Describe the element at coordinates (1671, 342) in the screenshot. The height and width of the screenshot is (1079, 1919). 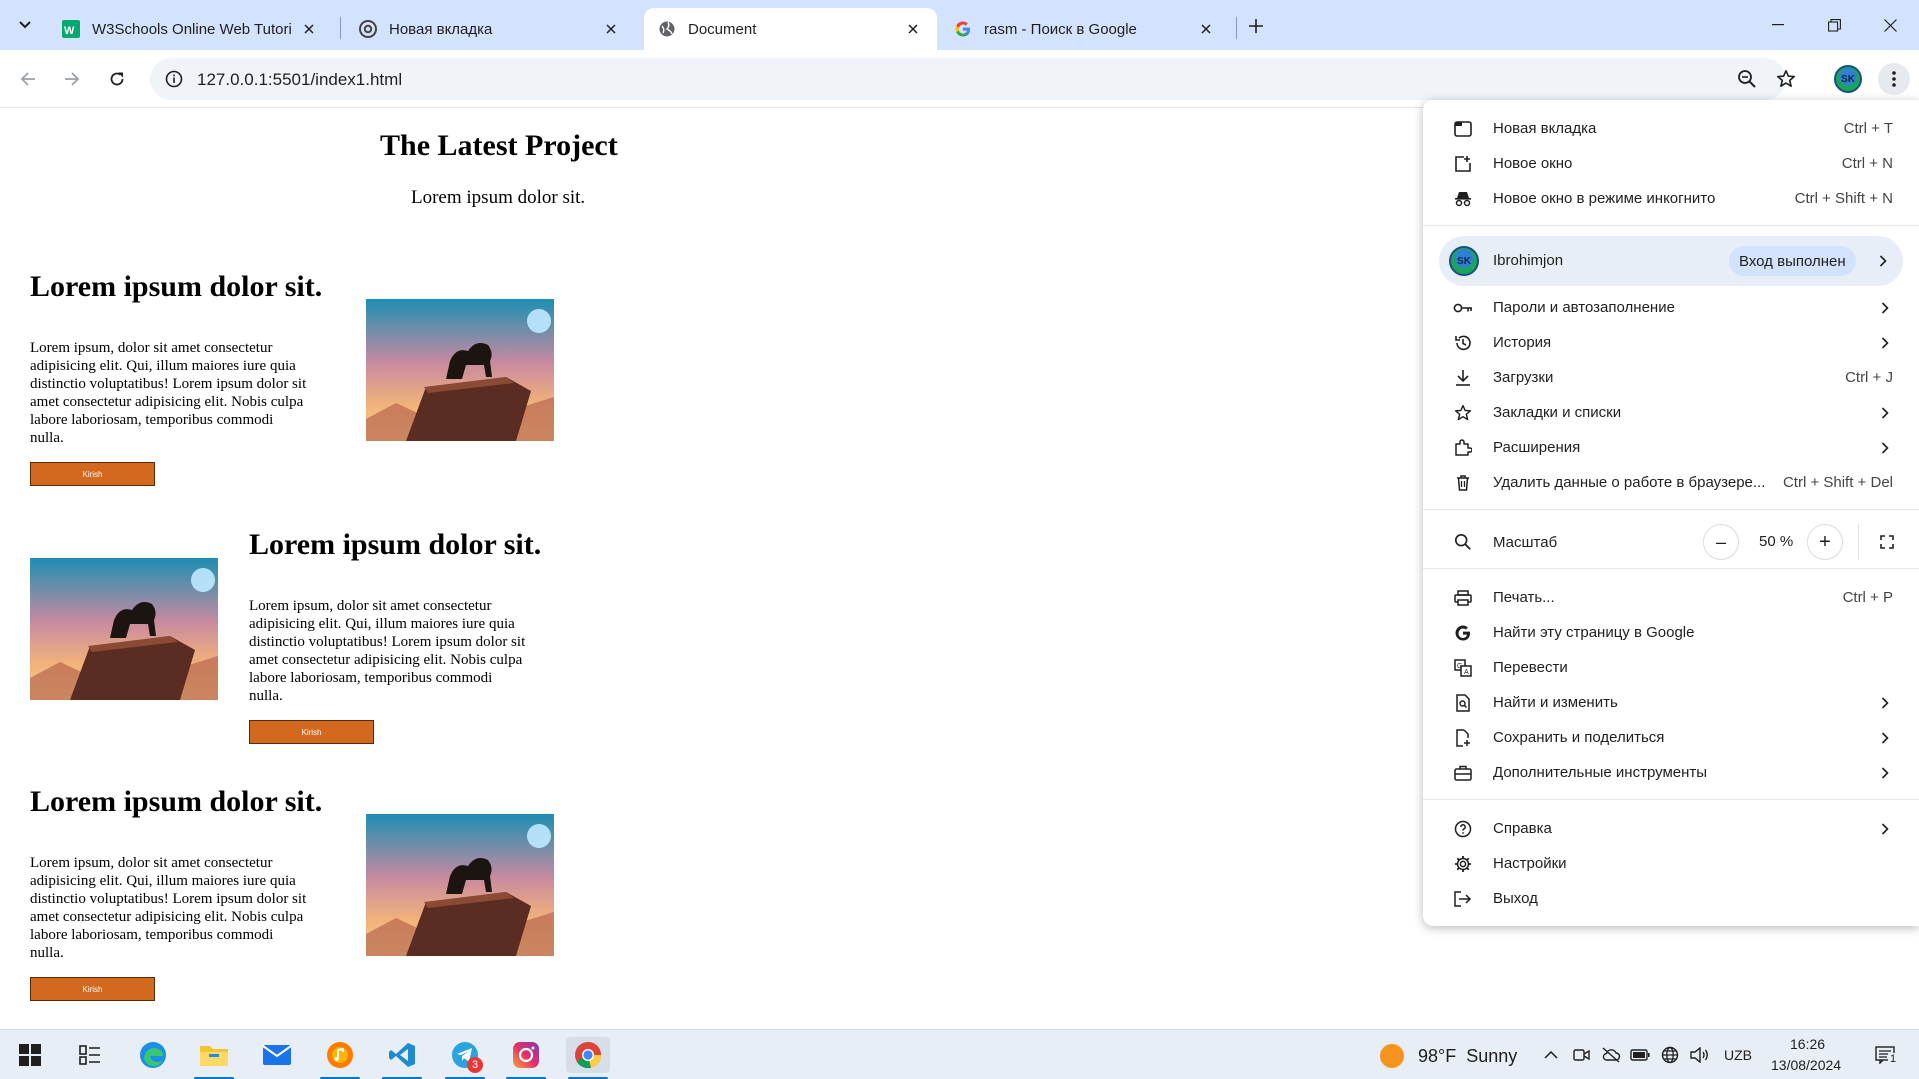
I see `menu-item-history: История` at that location.